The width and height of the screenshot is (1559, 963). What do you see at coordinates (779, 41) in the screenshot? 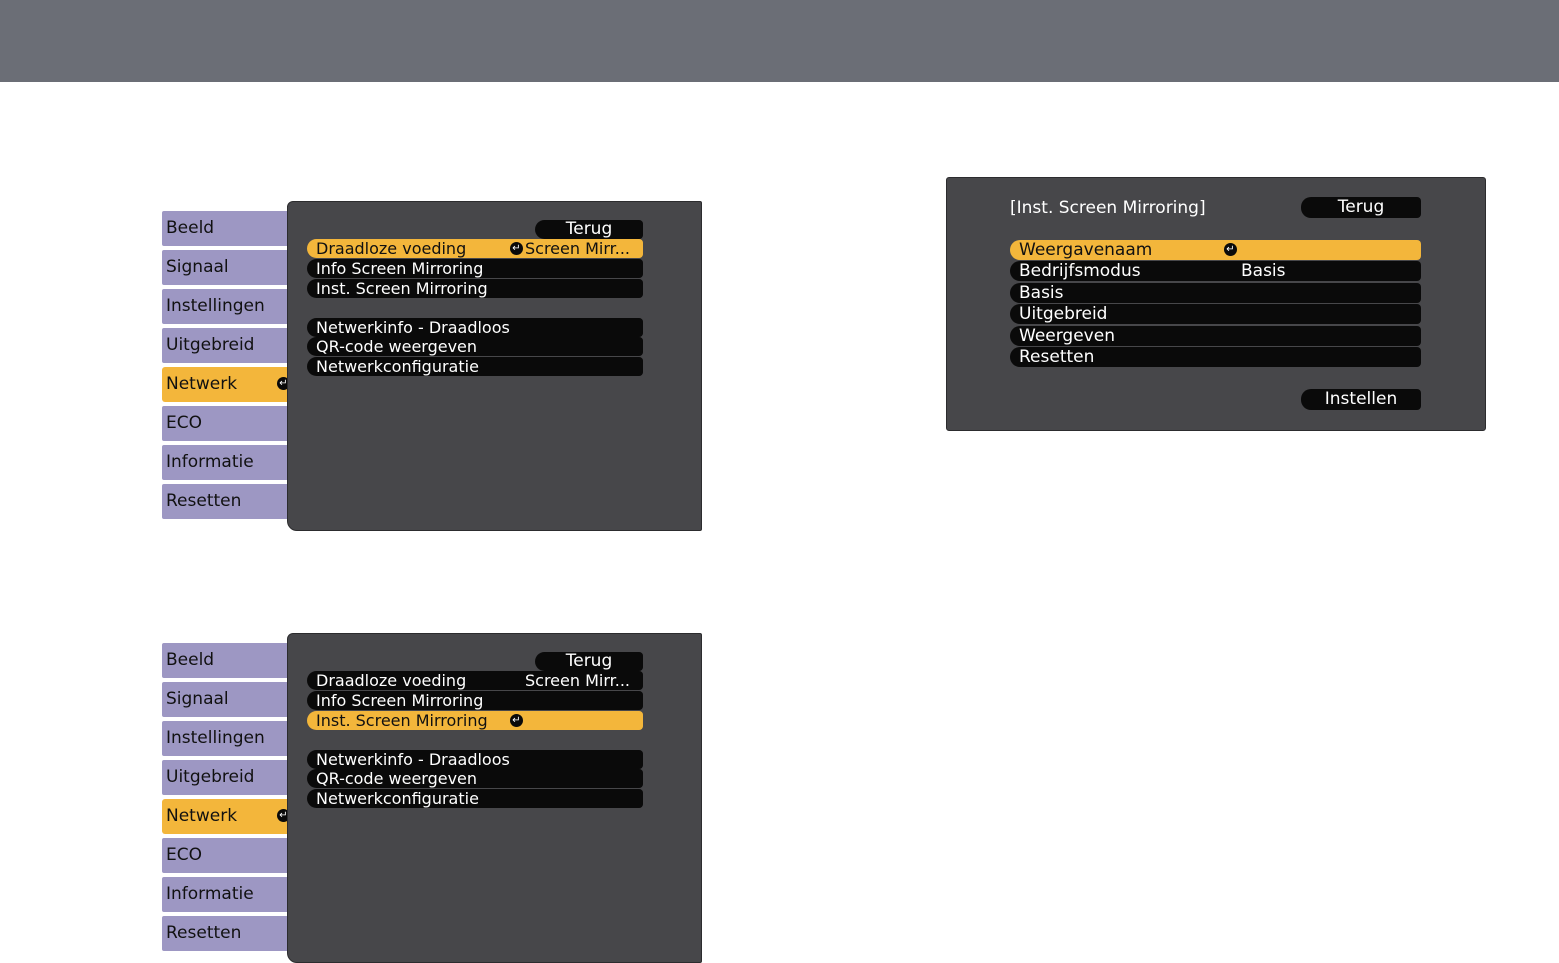
I see `header-bar` at bounding box center [779, 41].